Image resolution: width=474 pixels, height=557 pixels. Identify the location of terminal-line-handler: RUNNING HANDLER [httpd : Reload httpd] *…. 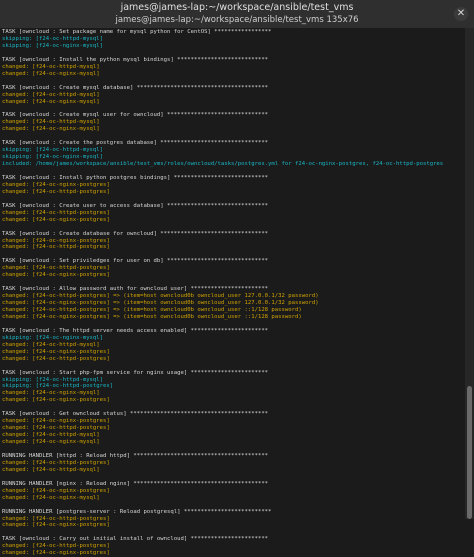
(135, 455).